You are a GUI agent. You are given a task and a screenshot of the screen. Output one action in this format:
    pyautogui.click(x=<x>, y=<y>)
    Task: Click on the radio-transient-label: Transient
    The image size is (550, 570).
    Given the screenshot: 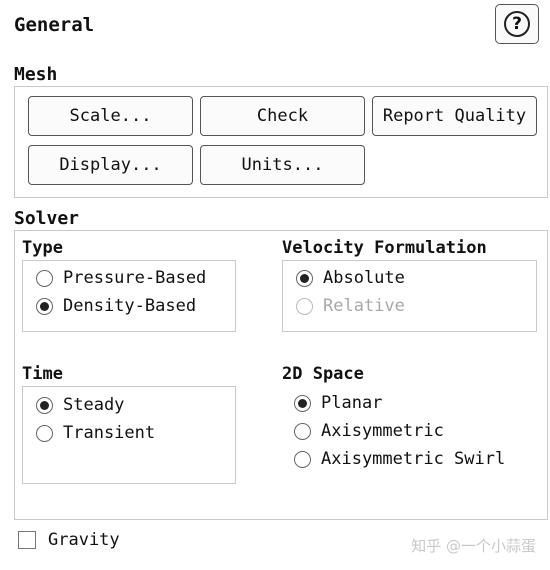 What is the action you would take?
    pyautogui.click(x=109, y=433)
    